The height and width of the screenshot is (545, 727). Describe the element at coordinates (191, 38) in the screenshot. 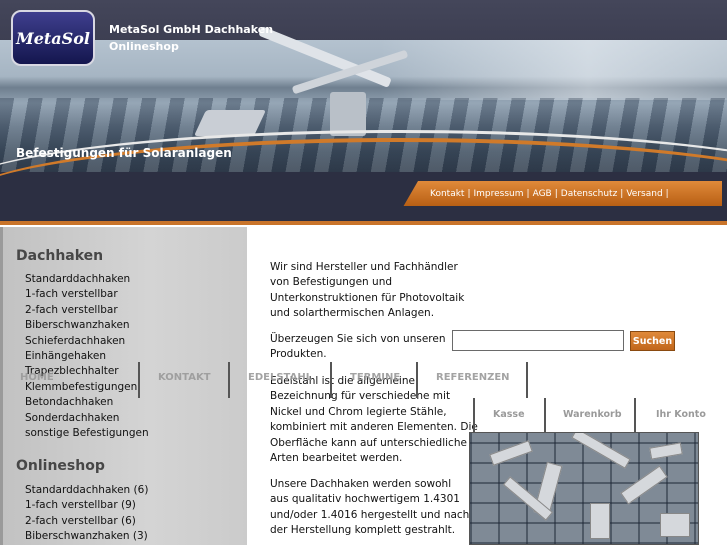

I see `company-name: MetaSol GmbH Dachhaken Onlineshop` at that location.